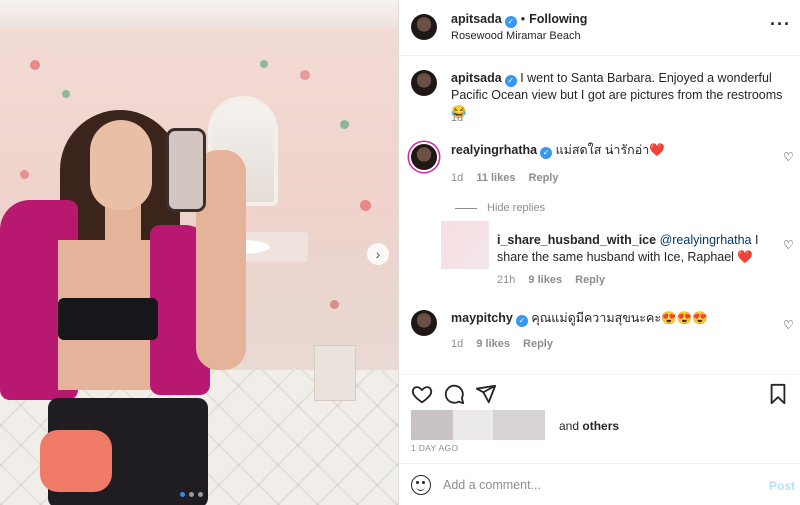 The width and height of the screenshot is (800, 505). What do you see at coordinates (590, 280) in the screenshot?
I see `reply-reply-button: Reply` at bounding box center [590, 280].